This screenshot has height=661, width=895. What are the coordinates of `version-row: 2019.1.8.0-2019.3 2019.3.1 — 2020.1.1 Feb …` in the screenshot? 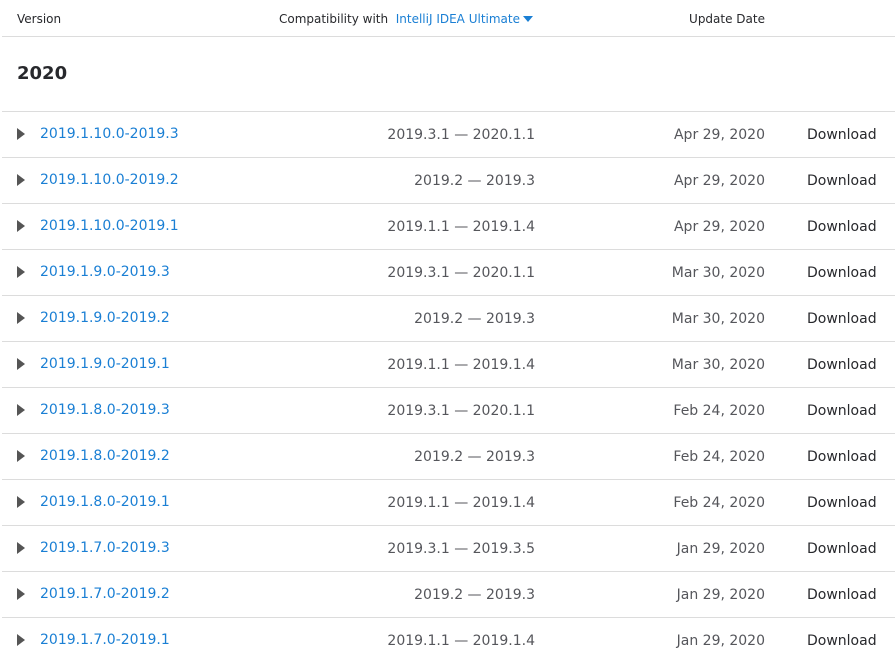 It's located at (448, 410).